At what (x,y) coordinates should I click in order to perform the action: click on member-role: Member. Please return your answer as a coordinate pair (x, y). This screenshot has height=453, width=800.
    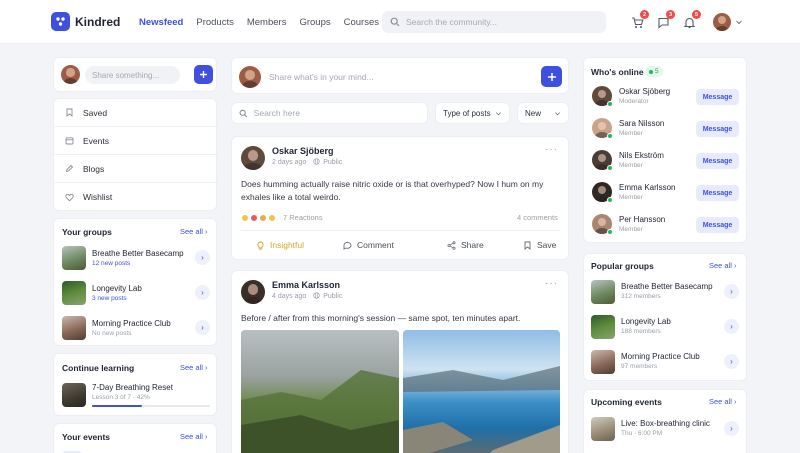
    Looking at the image, I should click on (631, 229).